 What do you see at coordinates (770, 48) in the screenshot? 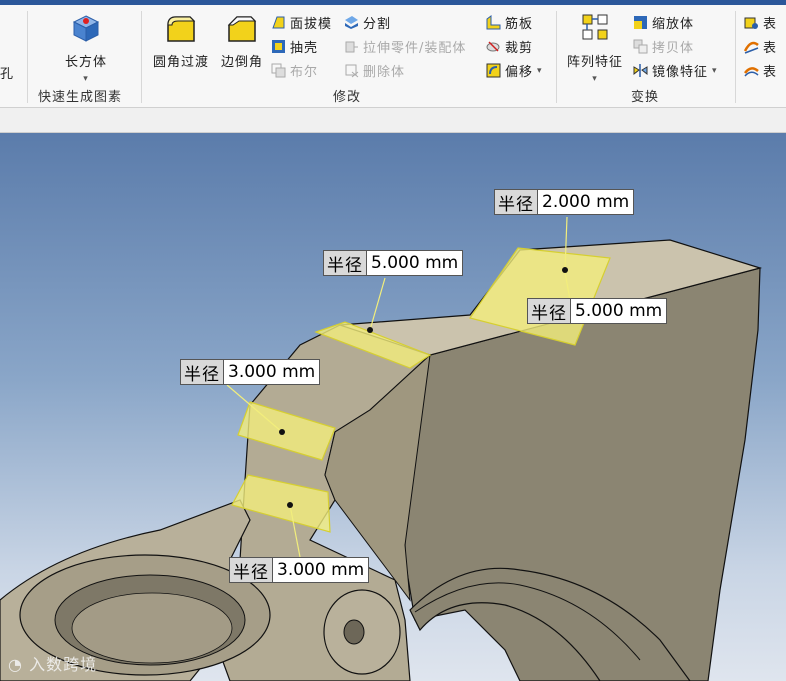
I see `surface-tool-2-label: 表` at bounding box center [770, 48].